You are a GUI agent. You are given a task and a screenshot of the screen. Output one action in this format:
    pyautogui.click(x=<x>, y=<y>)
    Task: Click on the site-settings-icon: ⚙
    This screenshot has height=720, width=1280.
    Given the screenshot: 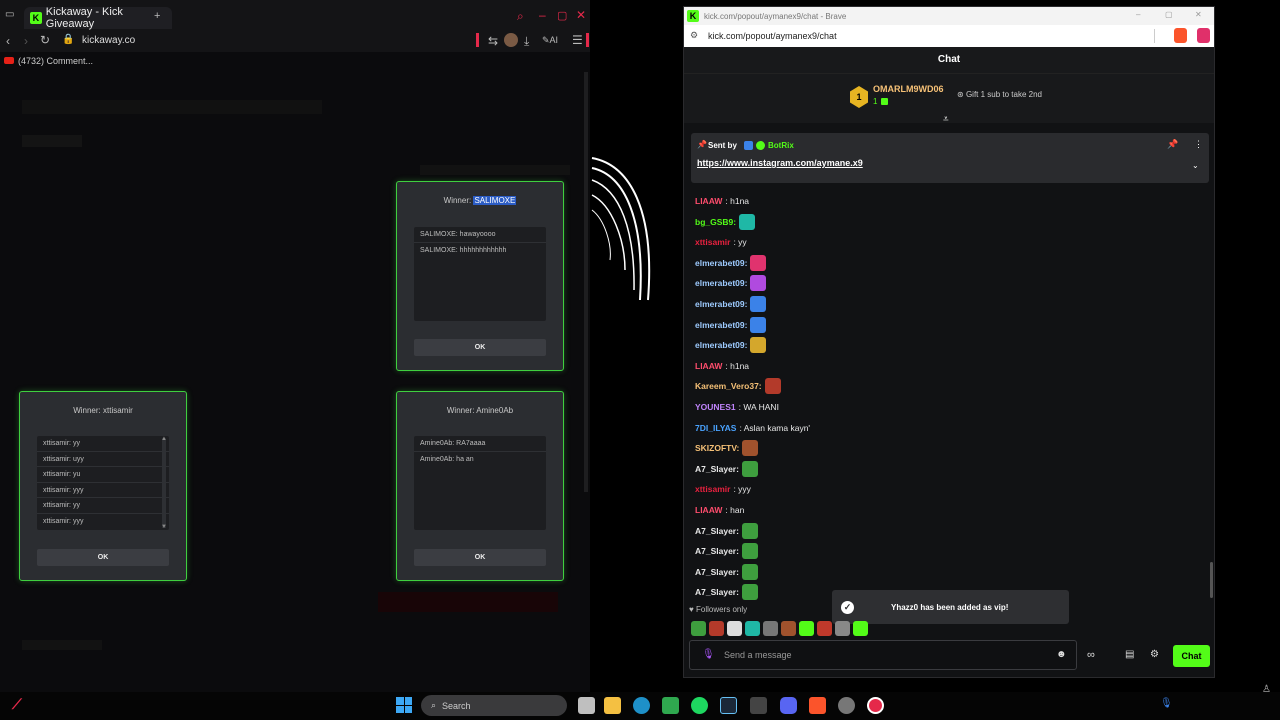 What is the action you would take?
    pyautogui.click(x=694, y=35)
    